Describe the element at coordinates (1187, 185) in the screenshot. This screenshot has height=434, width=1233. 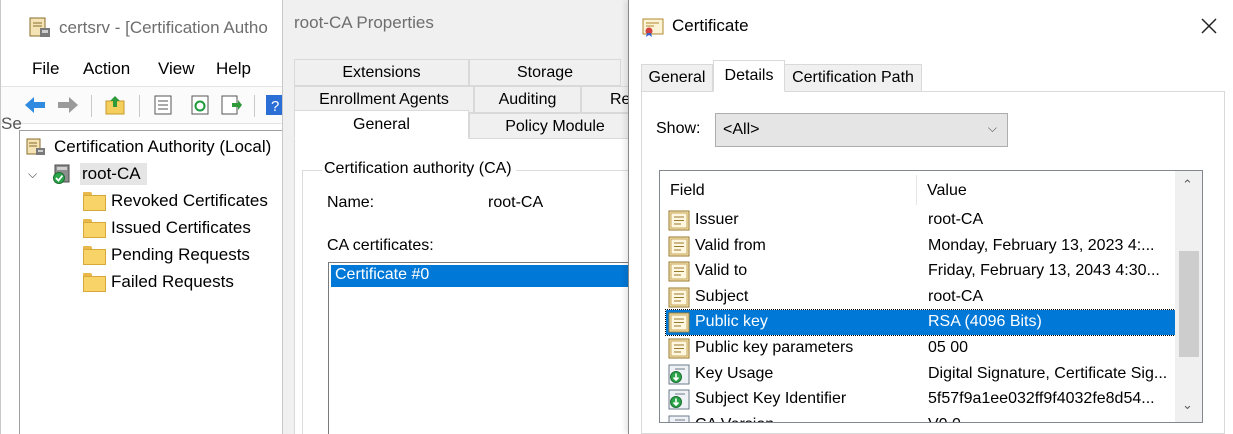
I see `scroll-up-icon: ⌃` at that location.